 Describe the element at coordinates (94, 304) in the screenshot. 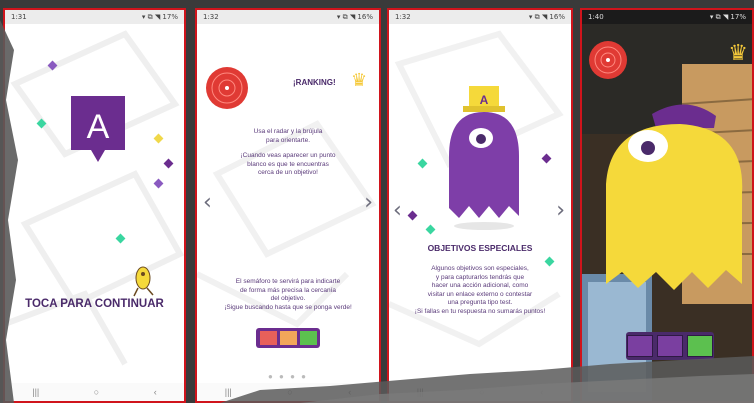

I see `tap-to-continue-button: TOCA PARA CONTINUAR` at that location.